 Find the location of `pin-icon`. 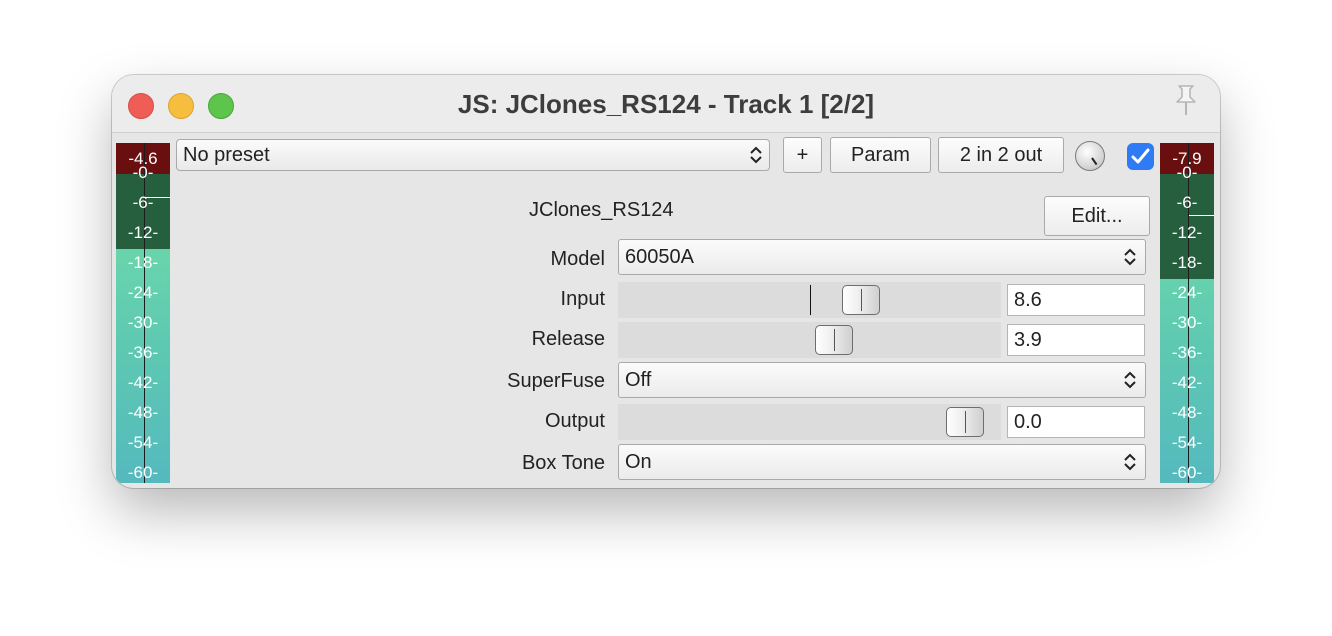

pin-icon is located at coordinates (1186, 100).